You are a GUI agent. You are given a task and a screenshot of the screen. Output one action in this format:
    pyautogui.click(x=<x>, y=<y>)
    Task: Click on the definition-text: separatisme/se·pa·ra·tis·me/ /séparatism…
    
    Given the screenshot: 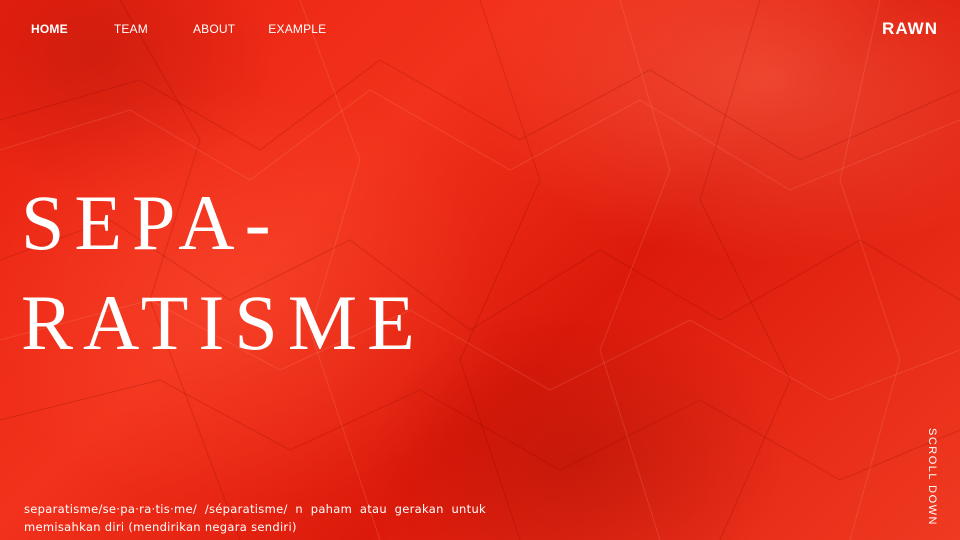 What is the action you would take?
    pyautogui.click(x=255, y=517)
    